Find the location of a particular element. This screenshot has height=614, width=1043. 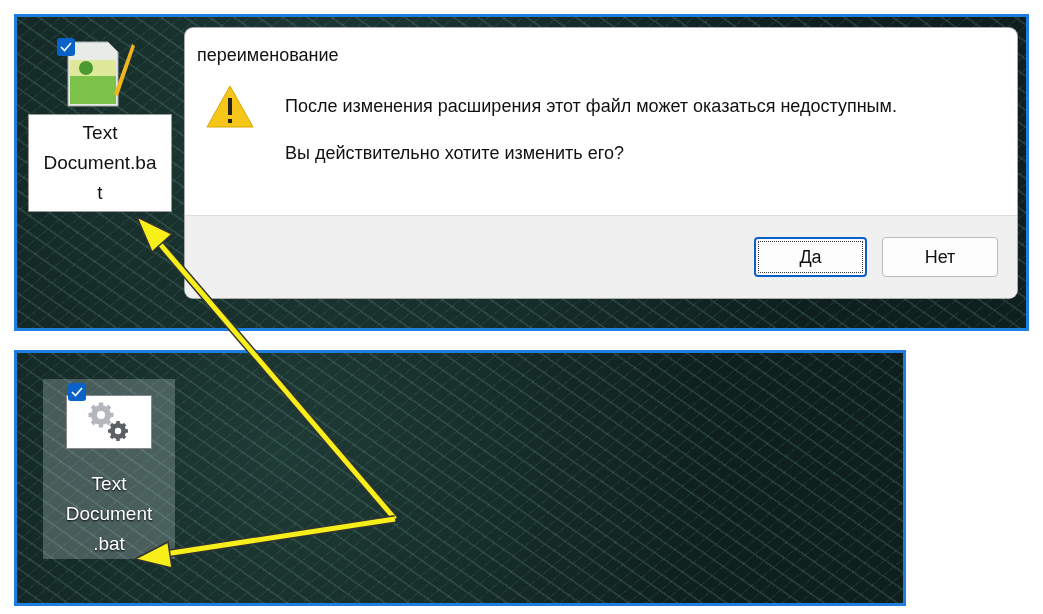

desktop-icon-tile: Text Document .bat is located at coordinates (109, 469).